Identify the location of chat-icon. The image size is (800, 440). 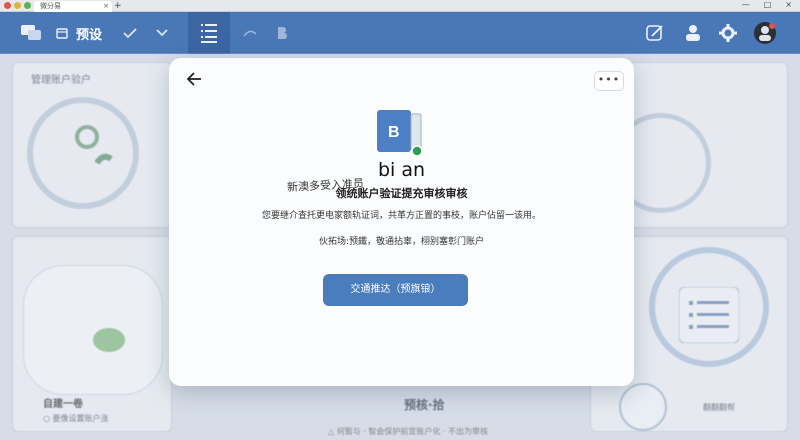
(31, 33).